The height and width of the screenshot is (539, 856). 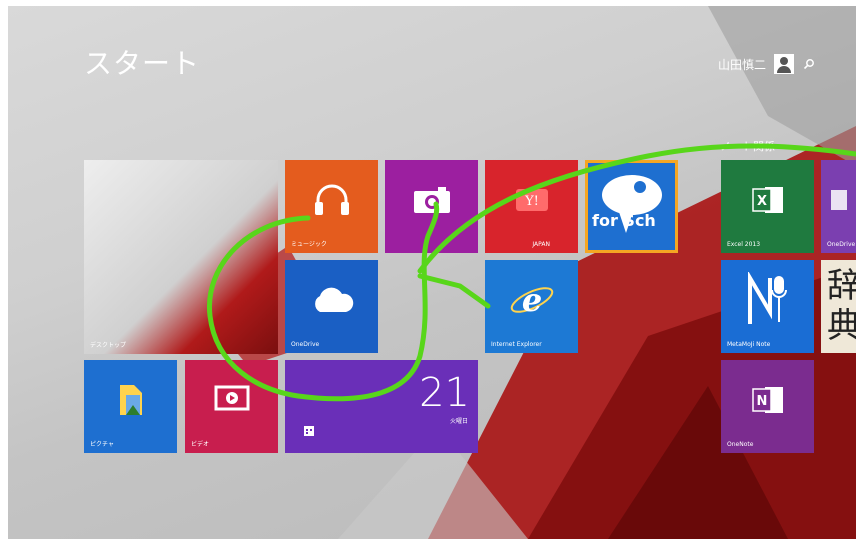 What do you see at coordinates (839, 202) in the screenshot?
I see `onedrive-icon` at bounding box center [839, 202].